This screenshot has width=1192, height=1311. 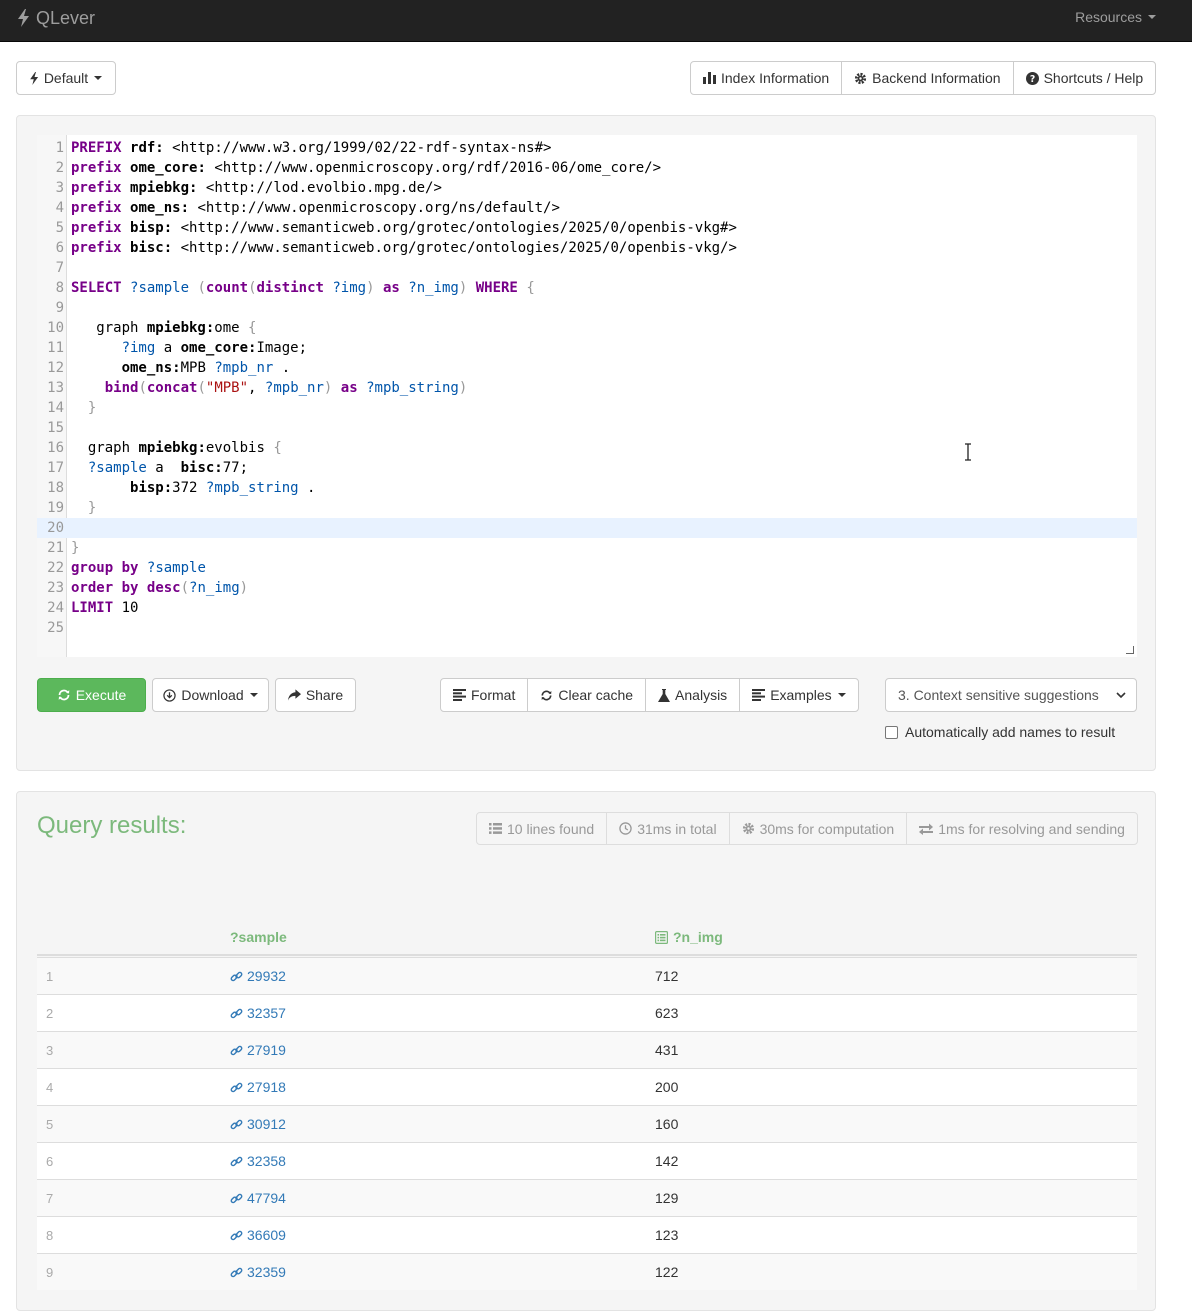 What do you see at coordinates (50, 976) in the screenshot?
I see `row-index: 1` at bounding box center [50, 976].